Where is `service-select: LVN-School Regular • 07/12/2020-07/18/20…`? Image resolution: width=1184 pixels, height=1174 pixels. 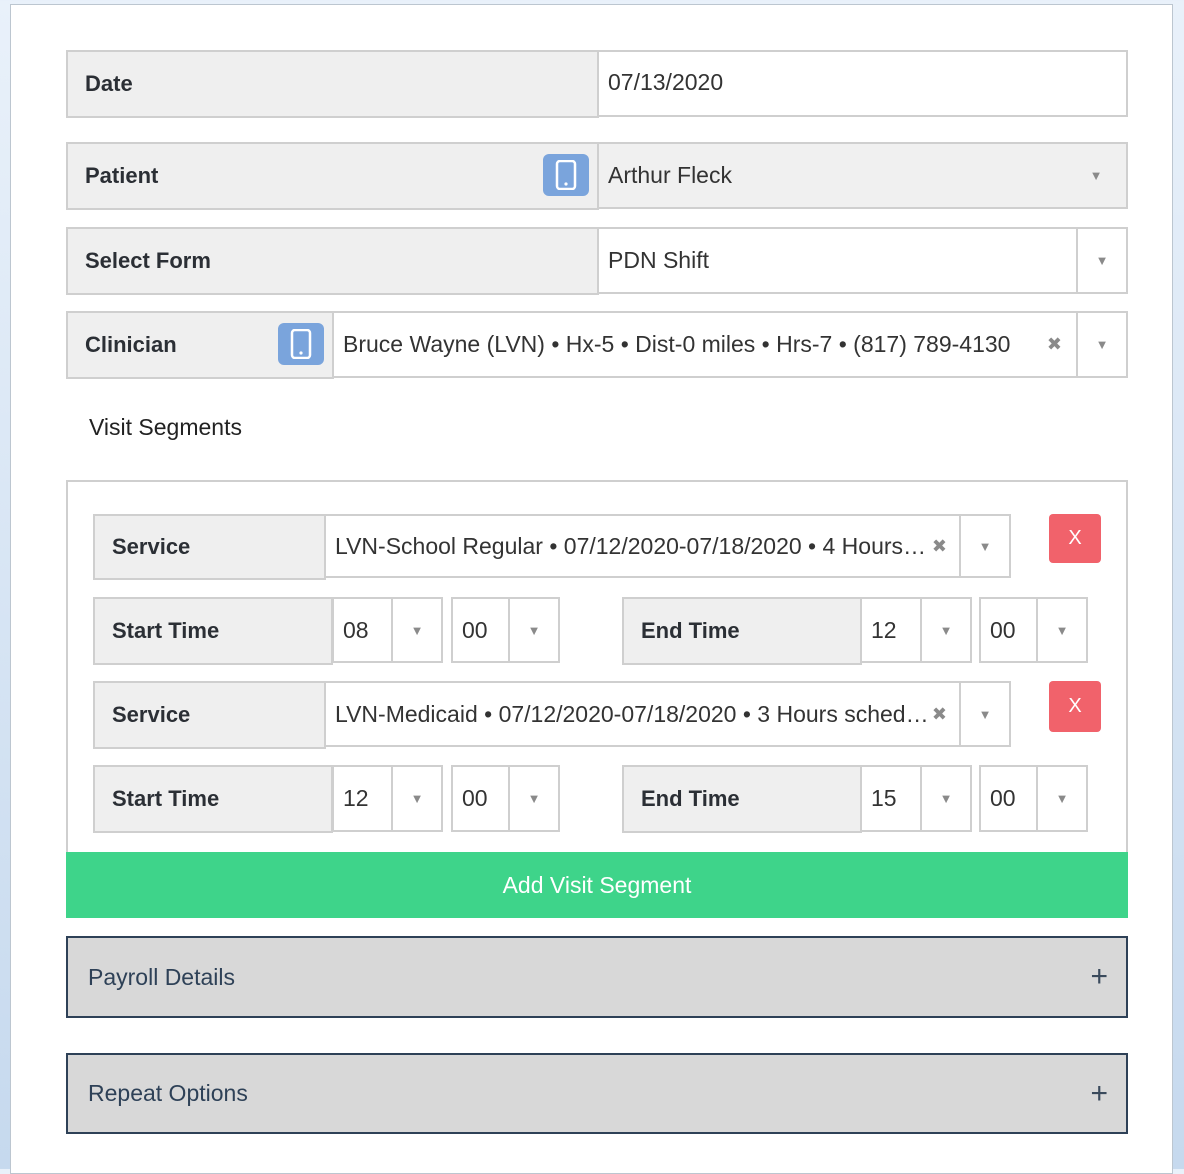 service-select: LVN-School Regular • 07/12/2020-07/18/20… is located at coordinates (667, 546).